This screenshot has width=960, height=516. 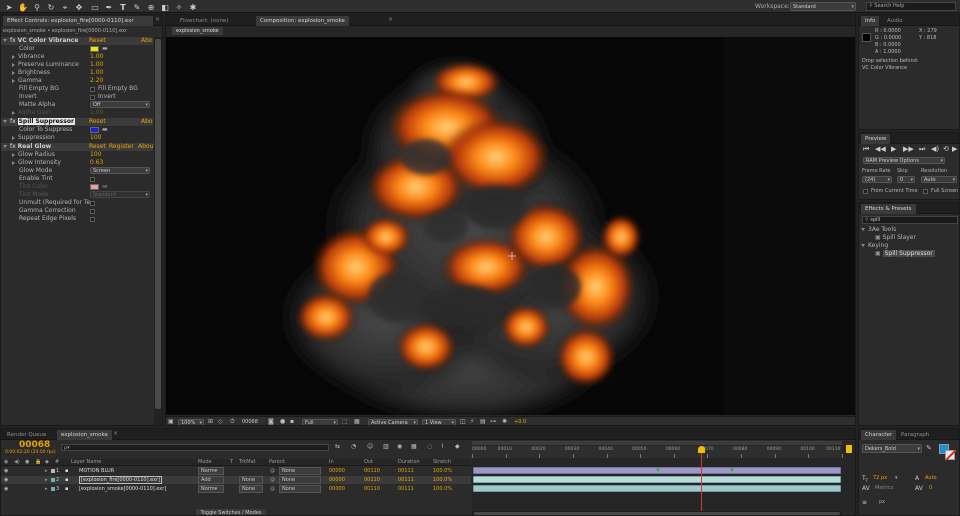 I want to click on prop-value: 2.20, so click(x=96, y=81).